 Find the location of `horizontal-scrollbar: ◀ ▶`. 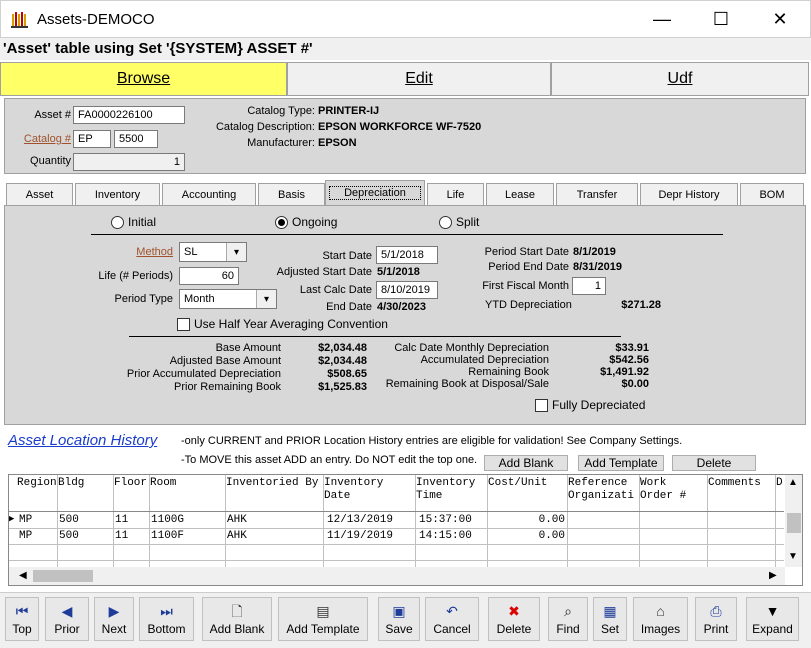

horizontal-scrollbar: ◀ ▶ is located at coordinates (397, 576).